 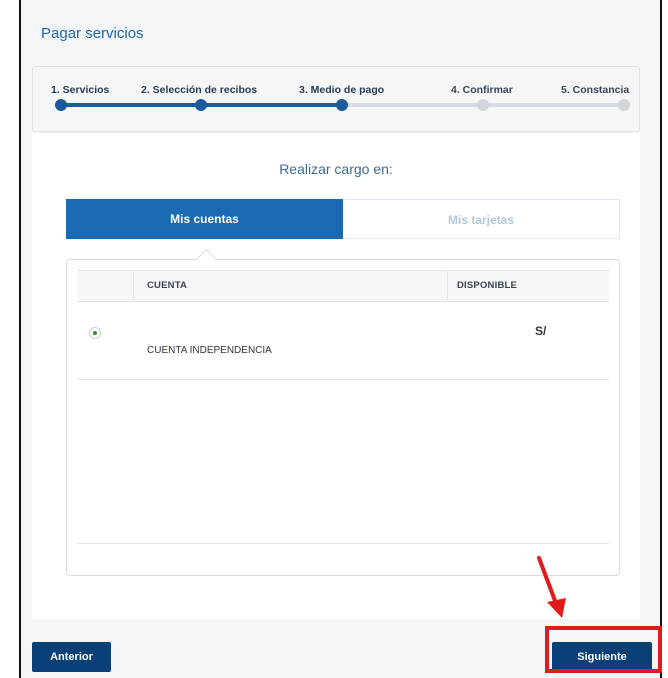 I want to click on payment-source-tabs: Mis cuentas Mis tarjetas, so click(x=343, y=219).